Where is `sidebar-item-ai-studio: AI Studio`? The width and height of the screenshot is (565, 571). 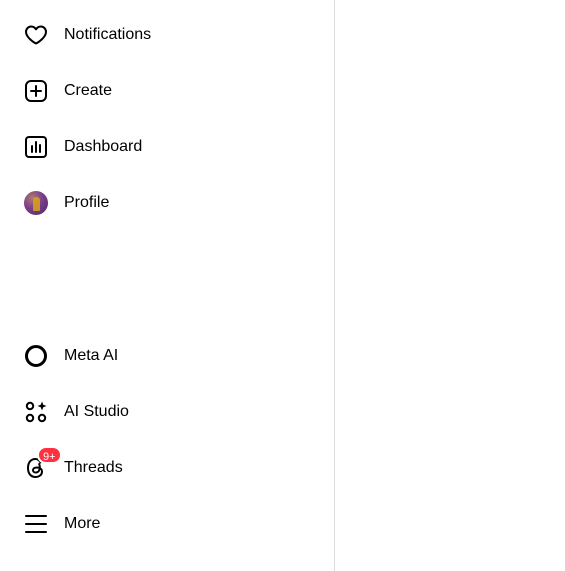
sidebar-item-ai-studio: AI Studio is located at coordinates (162, 412).